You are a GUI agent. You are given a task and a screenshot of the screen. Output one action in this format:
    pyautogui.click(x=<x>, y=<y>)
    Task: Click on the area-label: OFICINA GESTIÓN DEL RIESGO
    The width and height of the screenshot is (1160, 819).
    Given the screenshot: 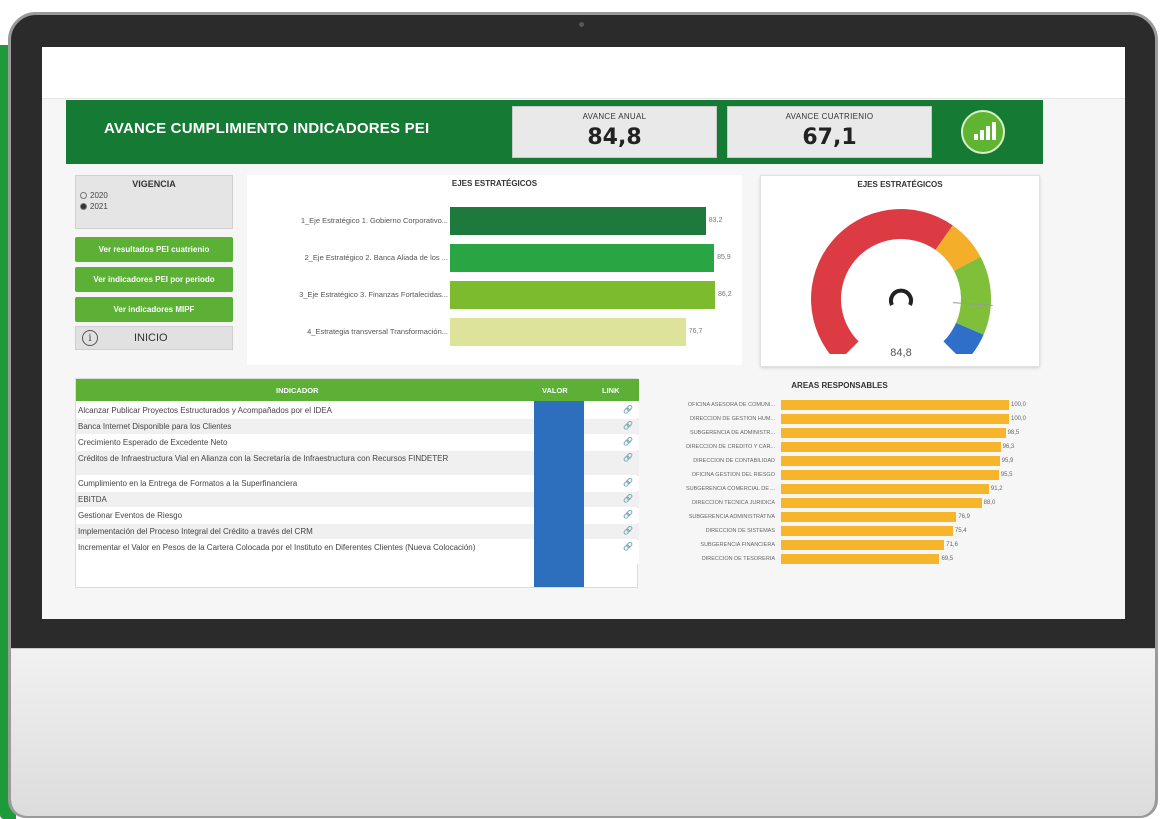 What is the action you would take?
    pyautogui.click(x=733, y=475)
    